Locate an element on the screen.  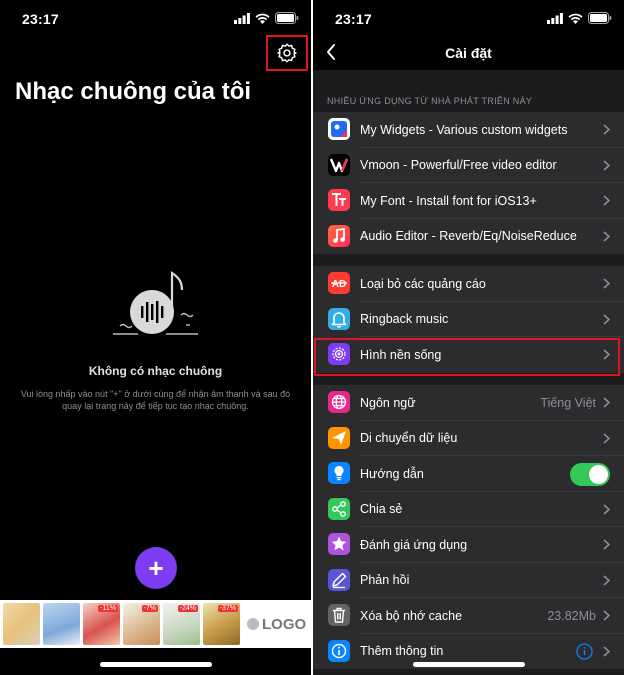
logo-dot-icon is located at coordinates (253, 624).